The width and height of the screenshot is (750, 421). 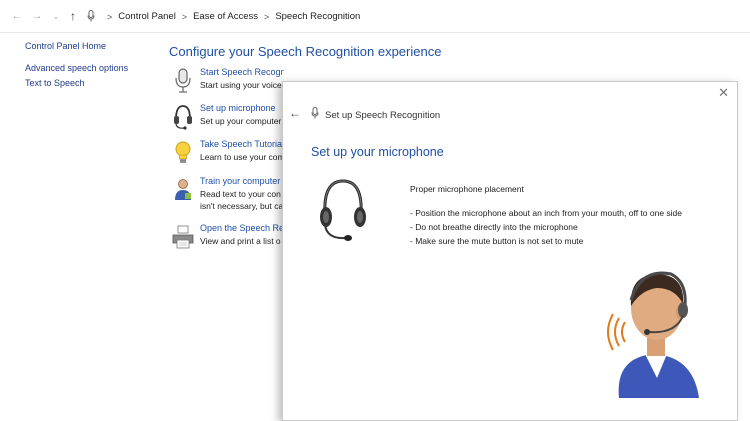 I want to click on set-up-microphone-item: Set up microphone Set up your computer, so click(x=228, y=123).